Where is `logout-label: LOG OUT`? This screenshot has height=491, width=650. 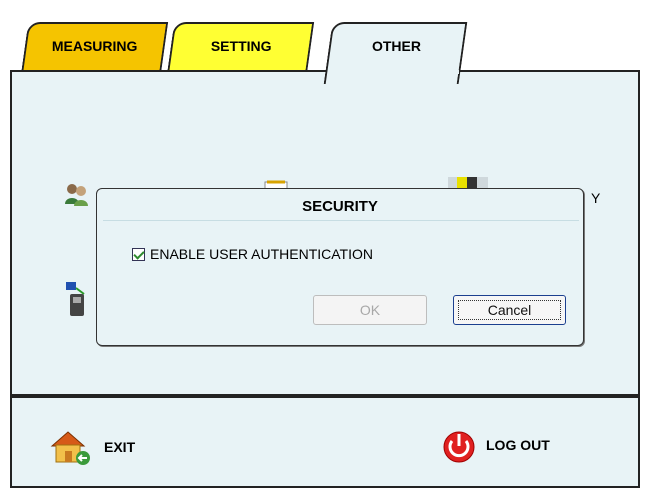 logout-label: LOG OUT is located at coordinates (518, 445).